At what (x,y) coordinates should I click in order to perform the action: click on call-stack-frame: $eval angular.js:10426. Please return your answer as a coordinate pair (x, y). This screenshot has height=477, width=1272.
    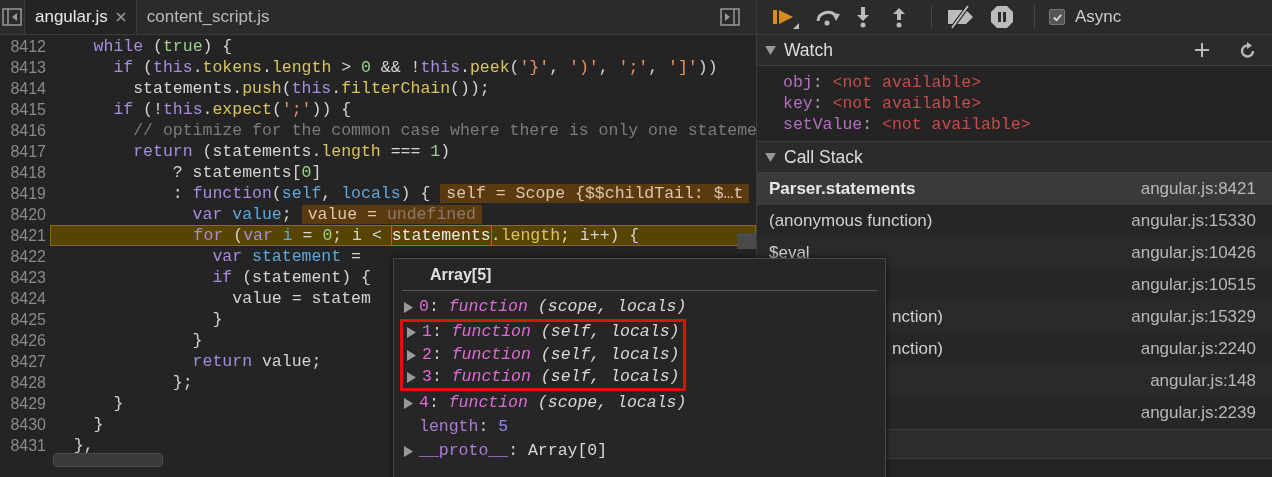
    Looking at the image, I should click on (1014, 253).